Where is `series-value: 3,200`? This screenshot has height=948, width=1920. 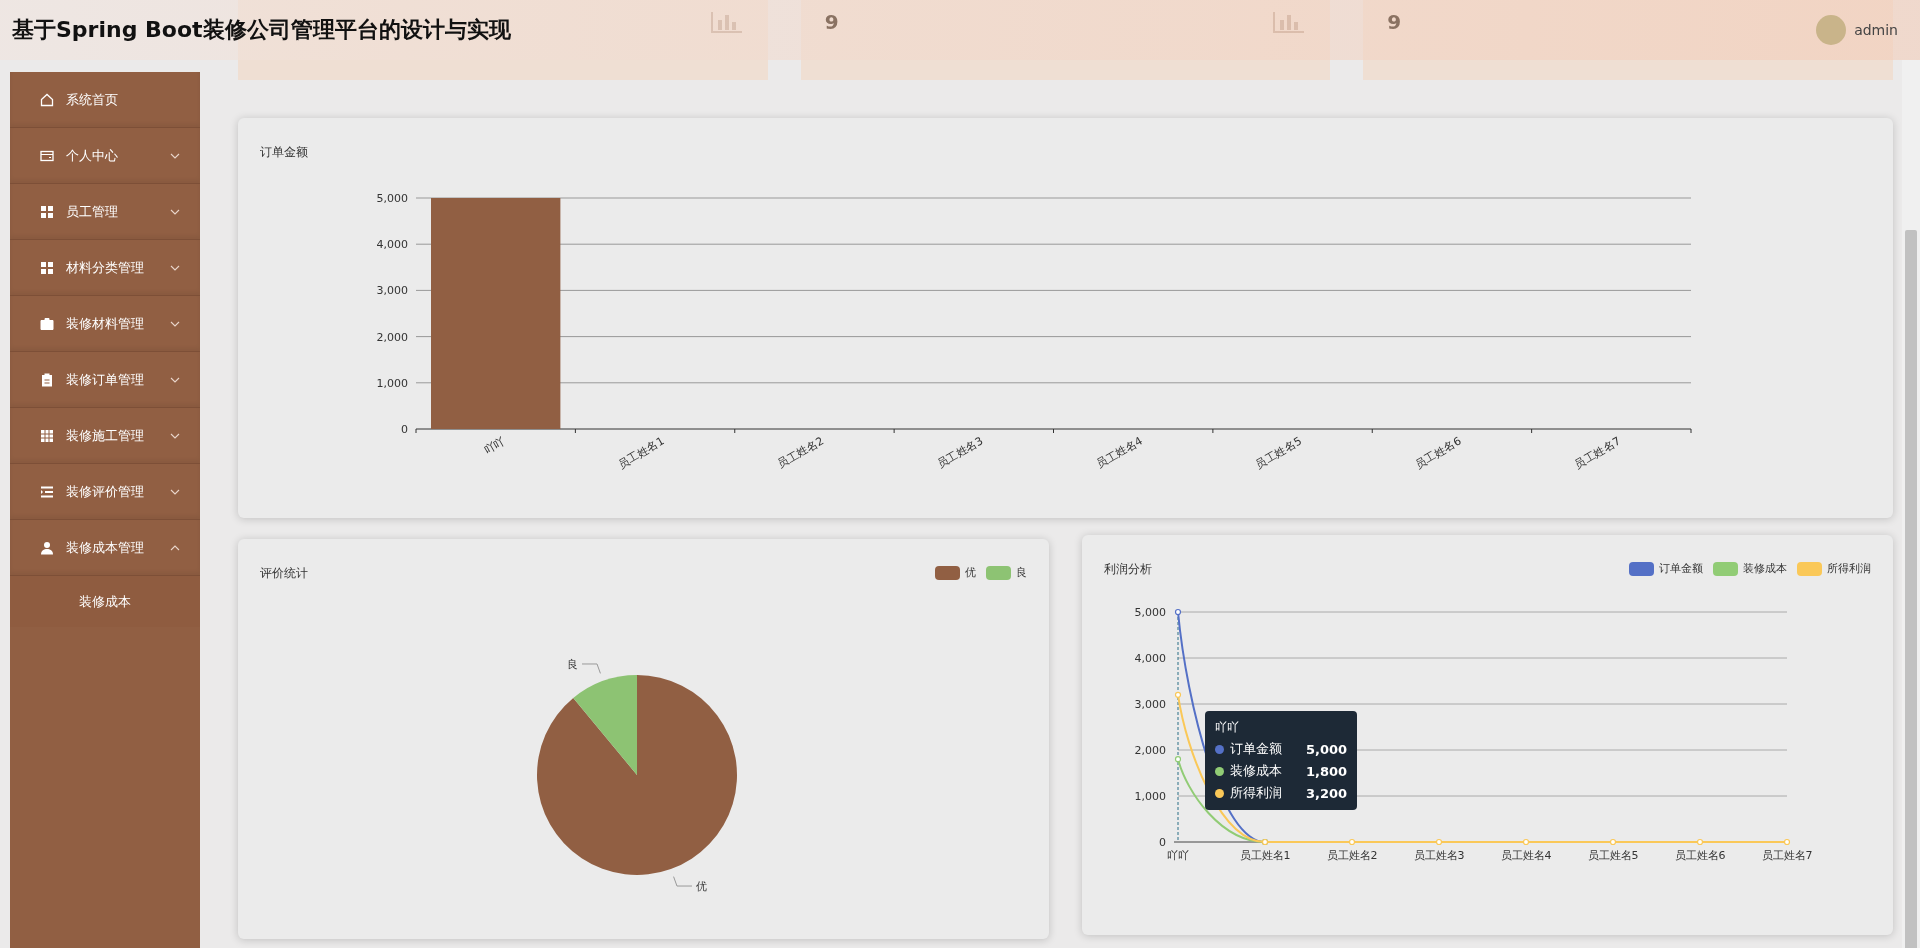
series-value: 3,200 is located at coordinates (1327, 793).